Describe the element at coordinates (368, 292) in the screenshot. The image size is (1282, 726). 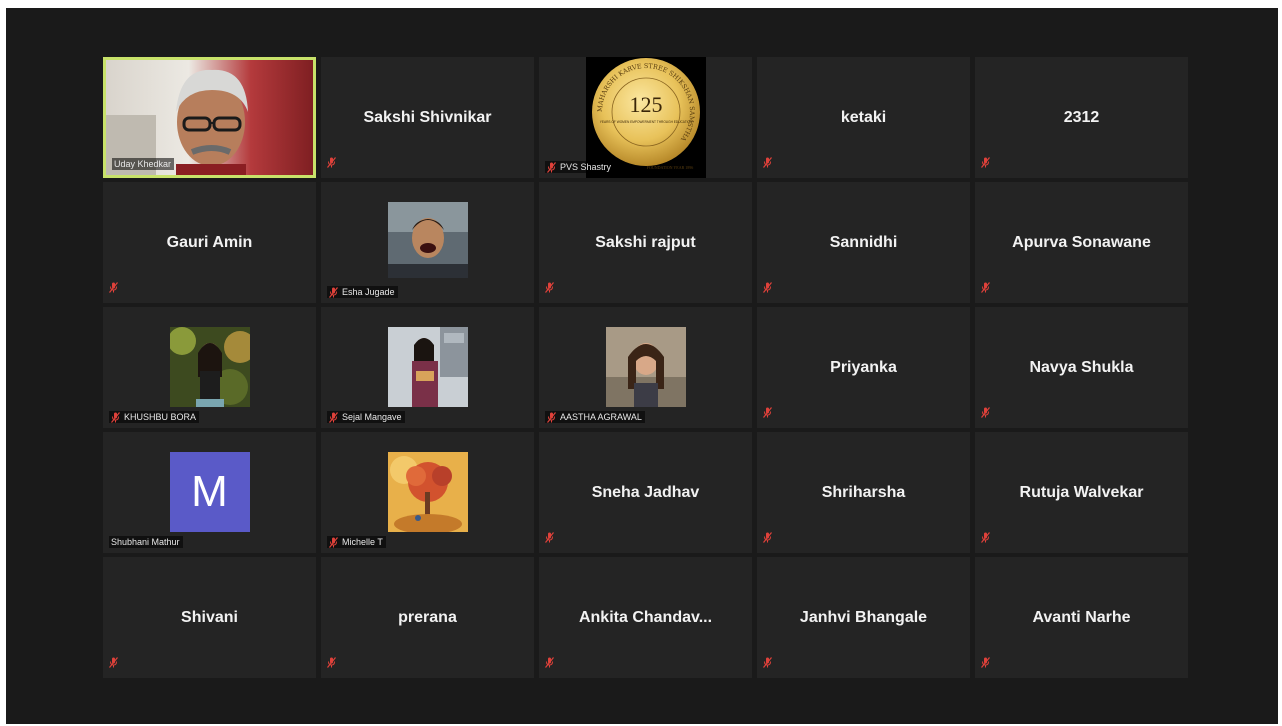
I see `participant-name: Esha Jugade` at that location.